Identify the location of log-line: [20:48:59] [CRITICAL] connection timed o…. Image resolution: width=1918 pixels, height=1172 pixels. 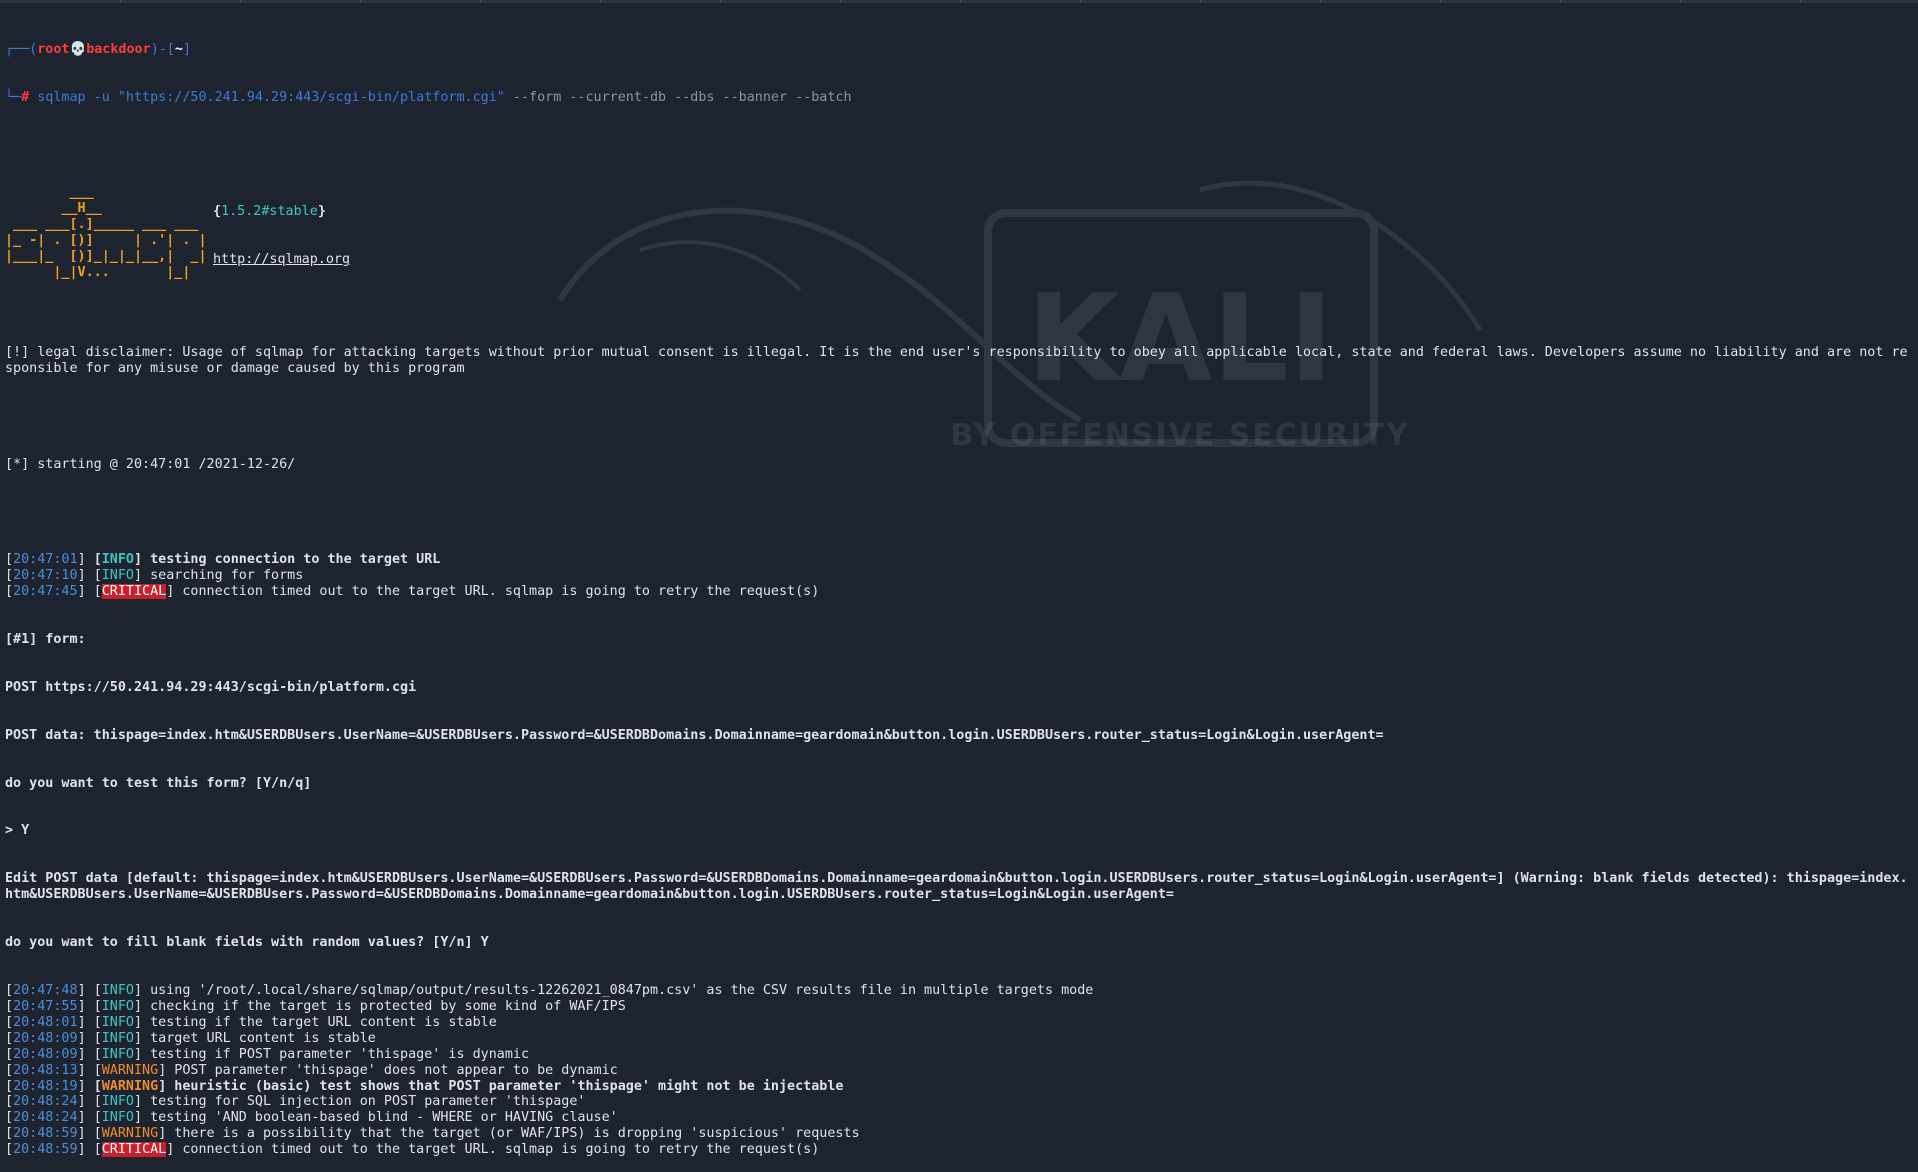
(956, 1150).